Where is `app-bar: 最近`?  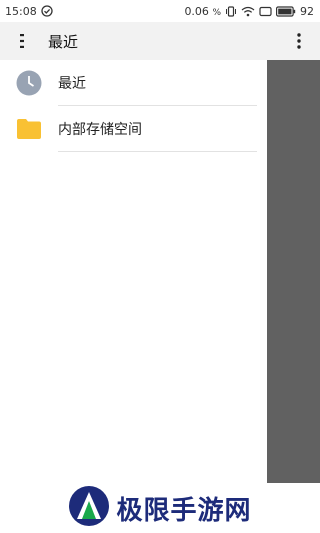
app-bar: 最近 is located at coordinates (160, 41).